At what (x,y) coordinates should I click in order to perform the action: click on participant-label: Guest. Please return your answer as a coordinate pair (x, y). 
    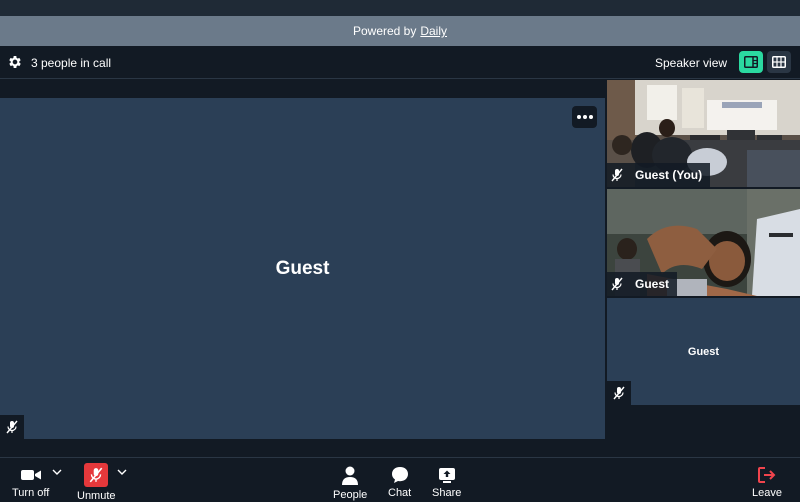
    Looking at the image, I should click on (642, 284).